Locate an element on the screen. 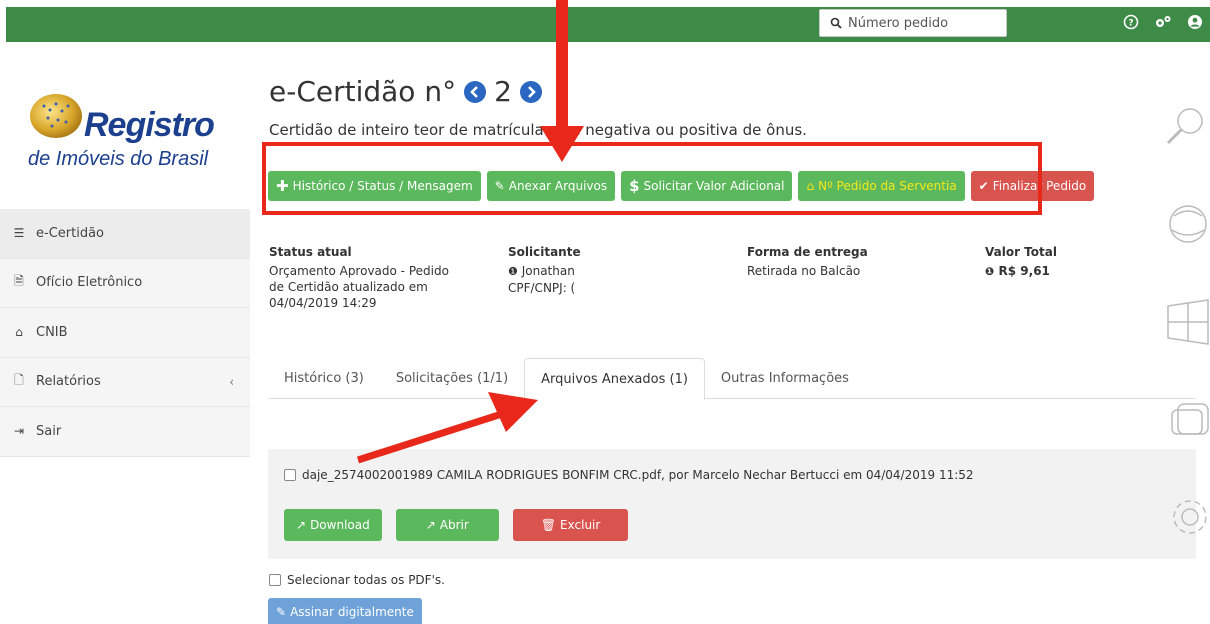 This screenshot has width=1210, height=624. gear-outline-icon is located at coordinates (1190, 517).